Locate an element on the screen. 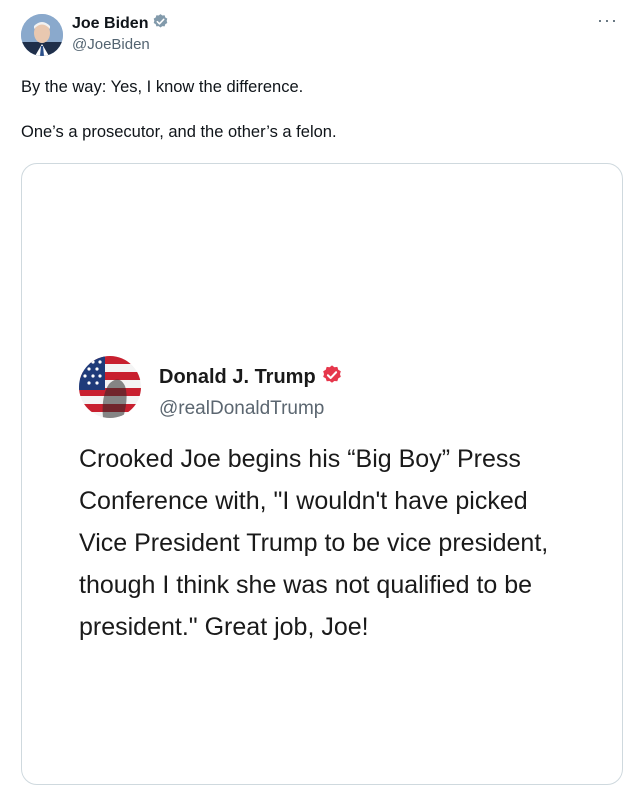  truth-verified-icon is located at coordinates (332, 377).